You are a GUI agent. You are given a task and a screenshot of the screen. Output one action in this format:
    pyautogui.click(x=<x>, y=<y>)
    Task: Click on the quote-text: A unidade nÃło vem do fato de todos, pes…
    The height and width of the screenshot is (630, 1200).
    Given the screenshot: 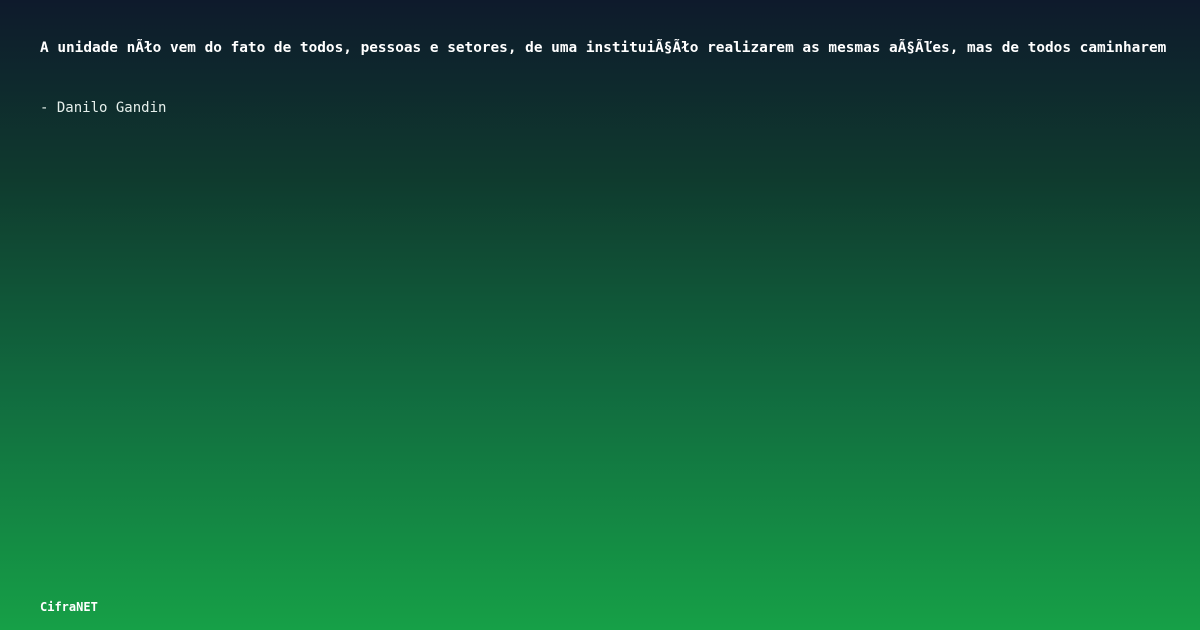 What is the action you would take?
    pyautogui.click(x=603, y=48)
    